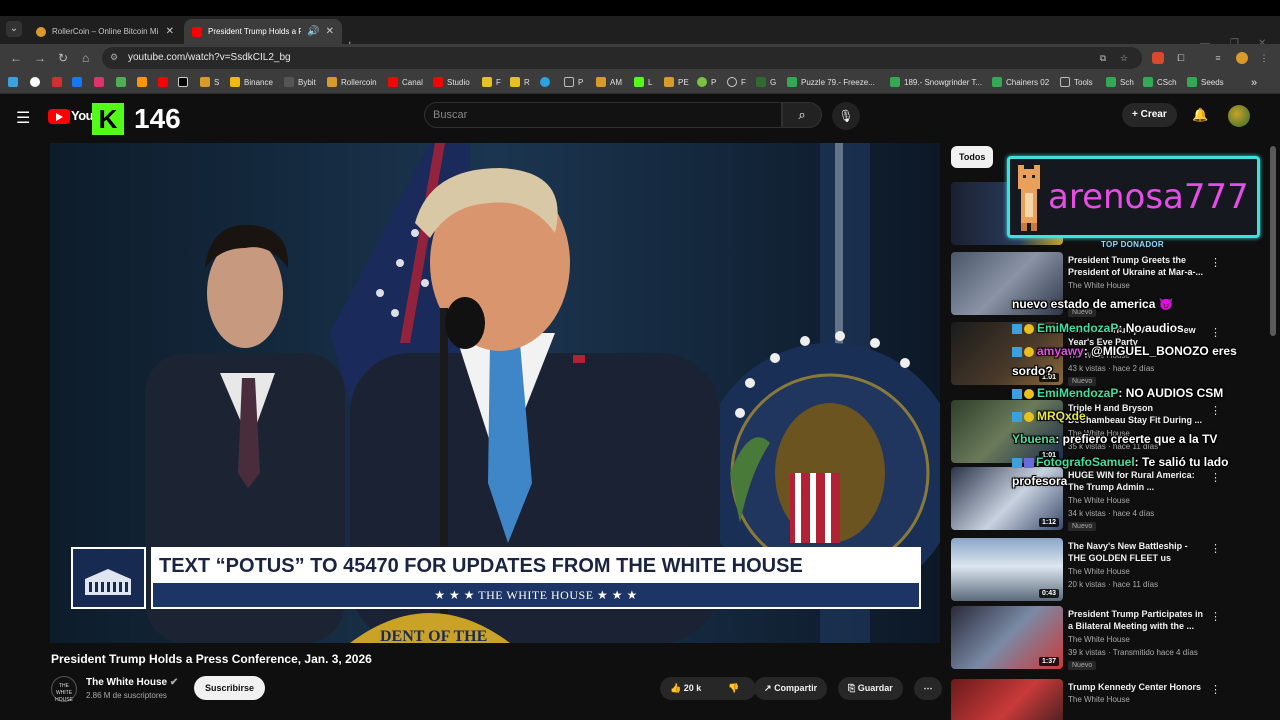  I want to click on bookmark-canal: Canal, so click(405, 82).